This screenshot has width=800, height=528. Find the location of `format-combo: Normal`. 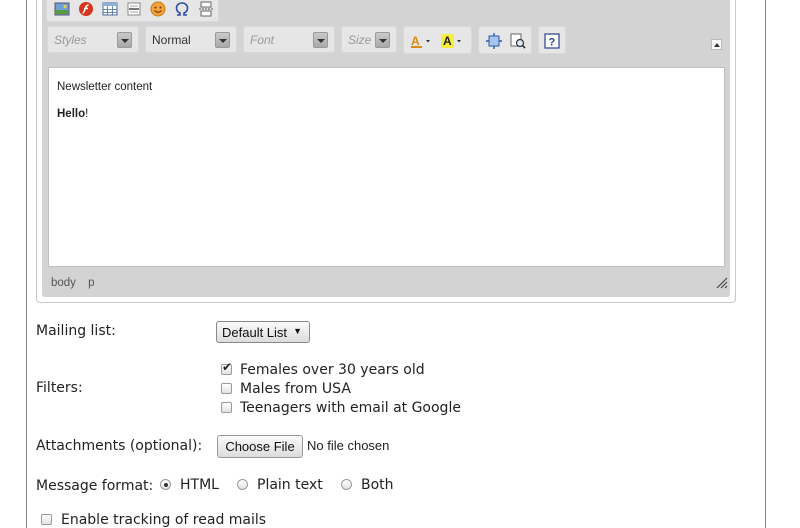

format-combo: Normal is located at coordinates (191, 39).